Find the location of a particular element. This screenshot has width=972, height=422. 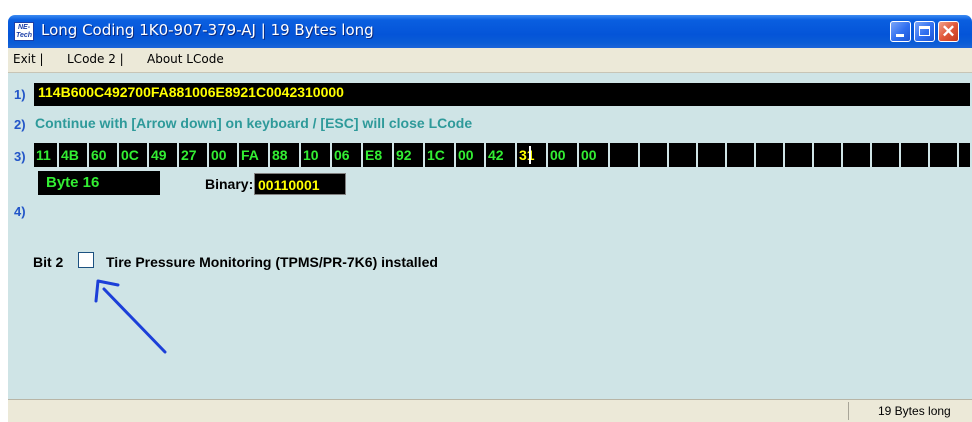

close-button: ✕ is located at coordinates (948, 31).